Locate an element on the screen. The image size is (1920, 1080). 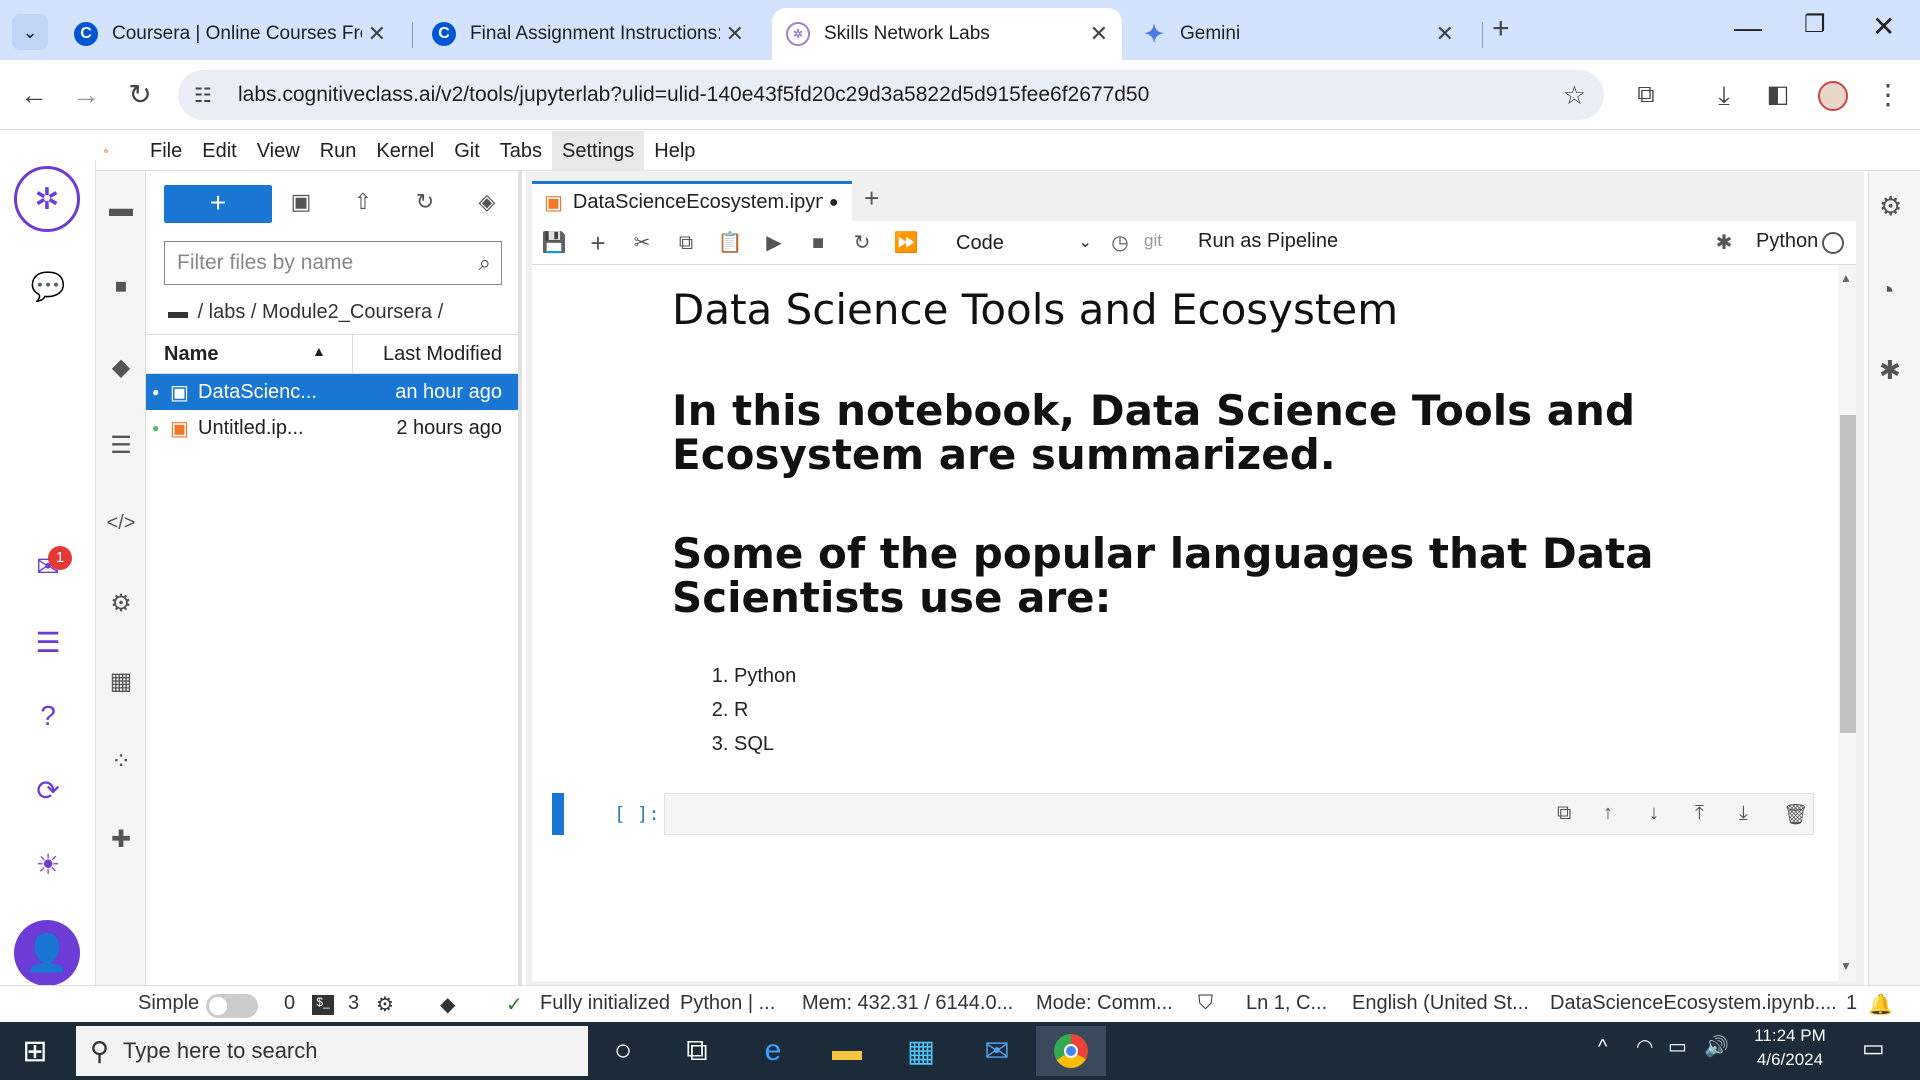
modified-column-header: Last Modified is located at coordinates (442, 354).